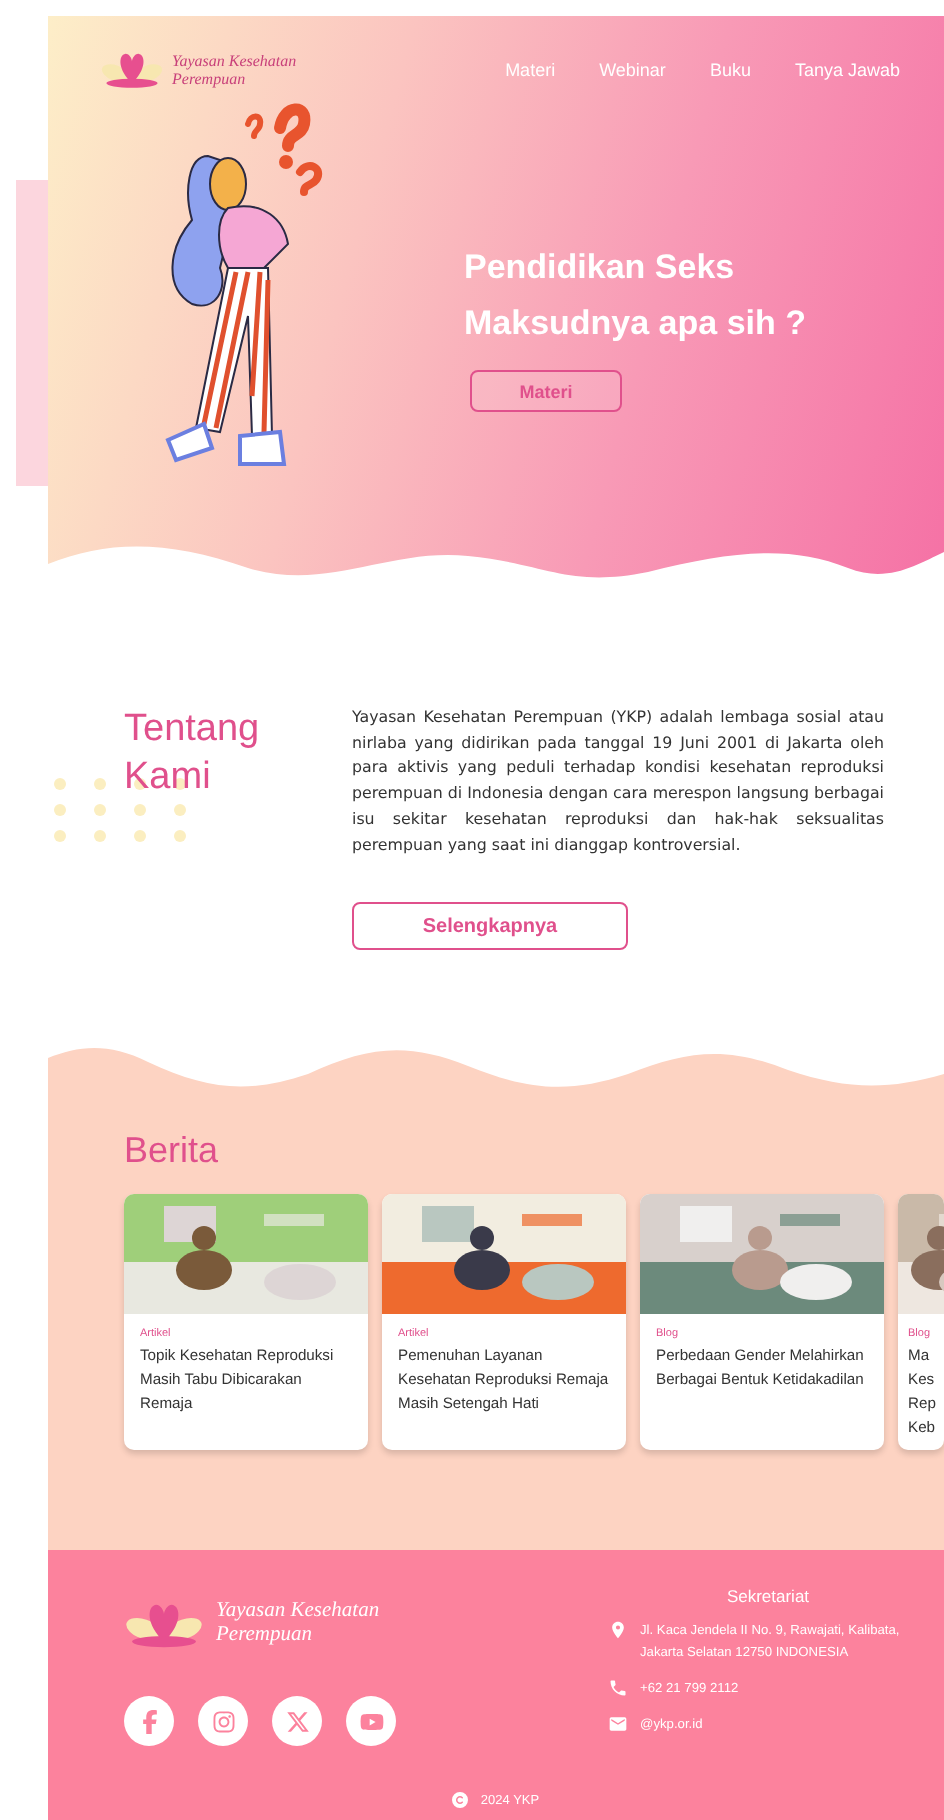 Image resolution: width=944 pixels, height=1820 pixels. Describe the element at coordinates (299, 1624) in the screenshot. I see `brand-name: Yayasan Kesehatan Perempuan` at that location.